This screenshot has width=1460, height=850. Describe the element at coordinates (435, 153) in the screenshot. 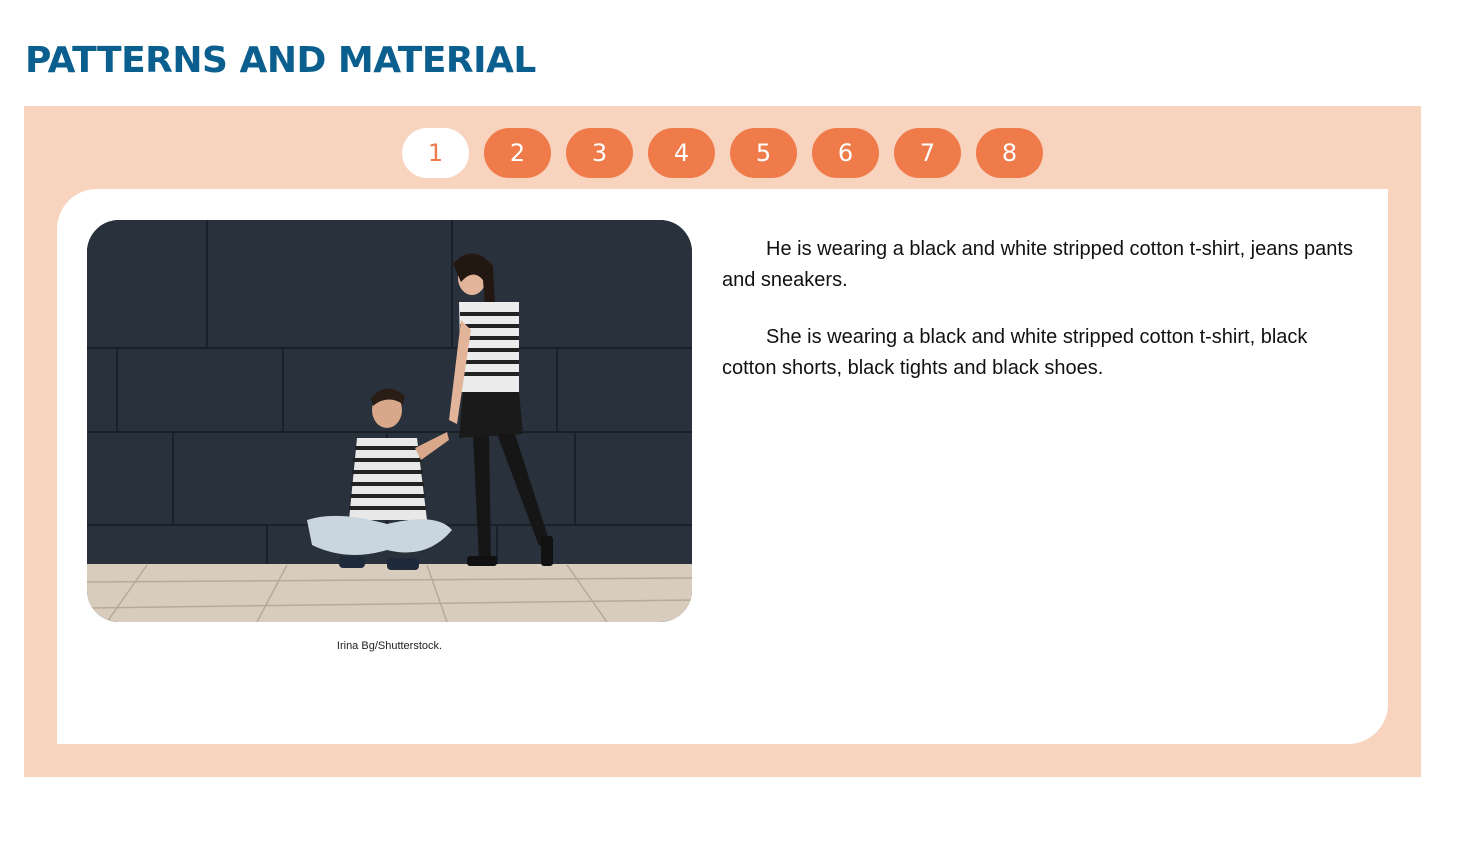

I see `tab-1: 1` at that location.